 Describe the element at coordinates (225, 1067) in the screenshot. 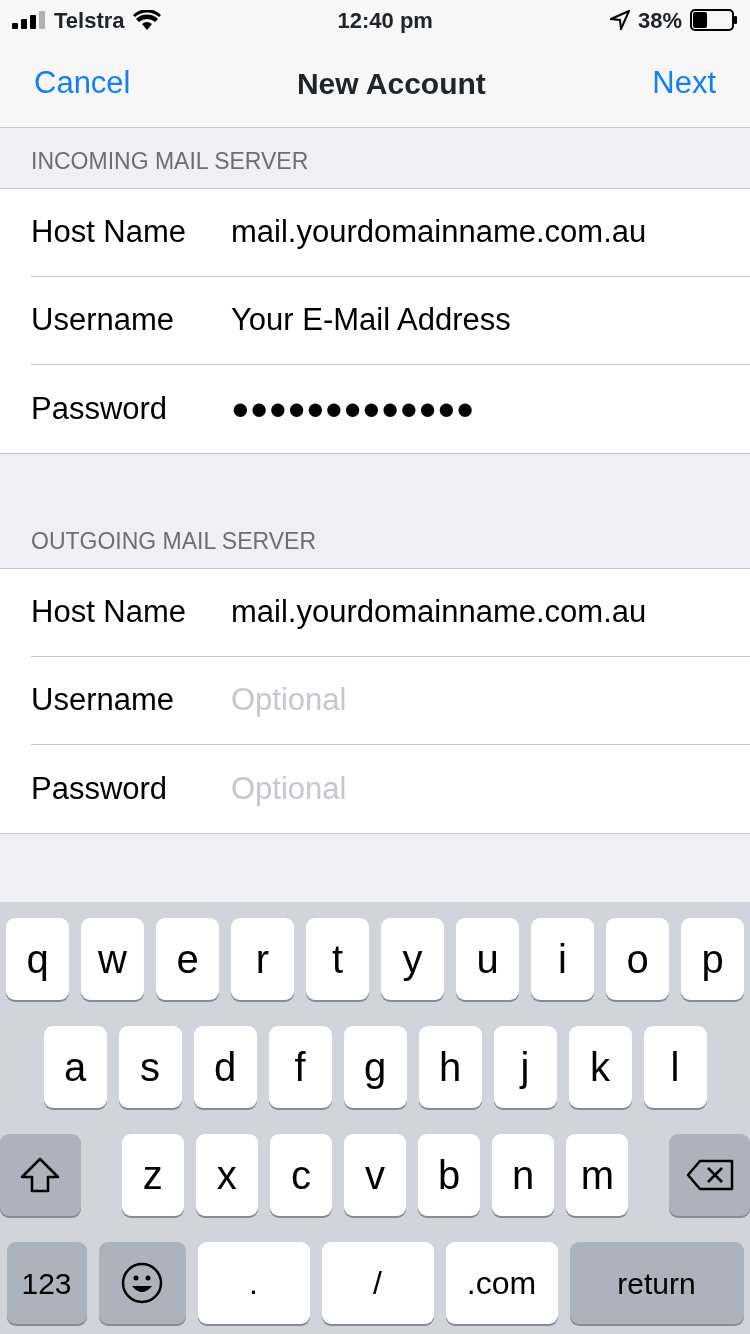

I see `letter-key: d` at that location.